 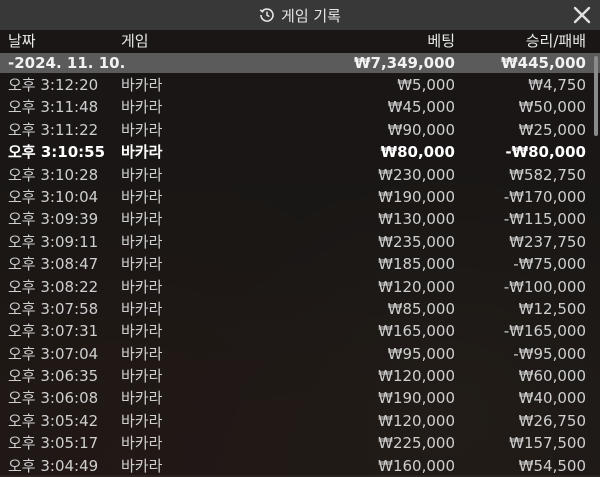 What do you see at coordinates (67, 63) in the screenshot?
I see `summary-date: -2024. 11. 10.` at bounding box center [67, 63].